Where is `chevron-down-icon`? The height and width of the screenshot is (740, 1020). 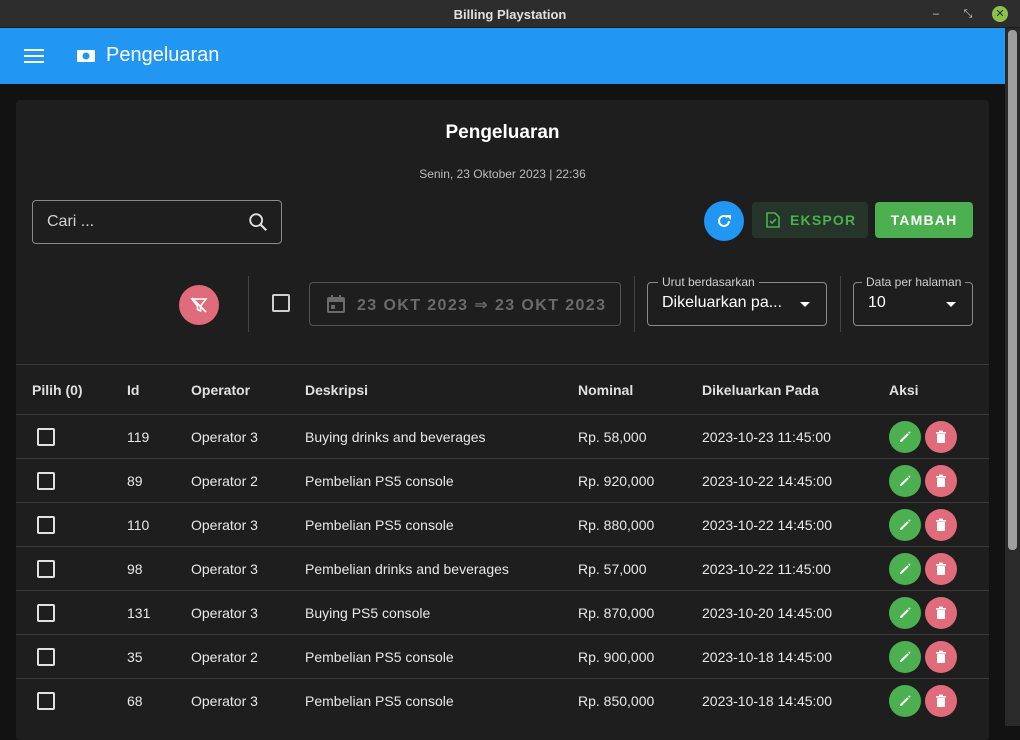 chevron-down-icon is located at coordinates (951, 304).